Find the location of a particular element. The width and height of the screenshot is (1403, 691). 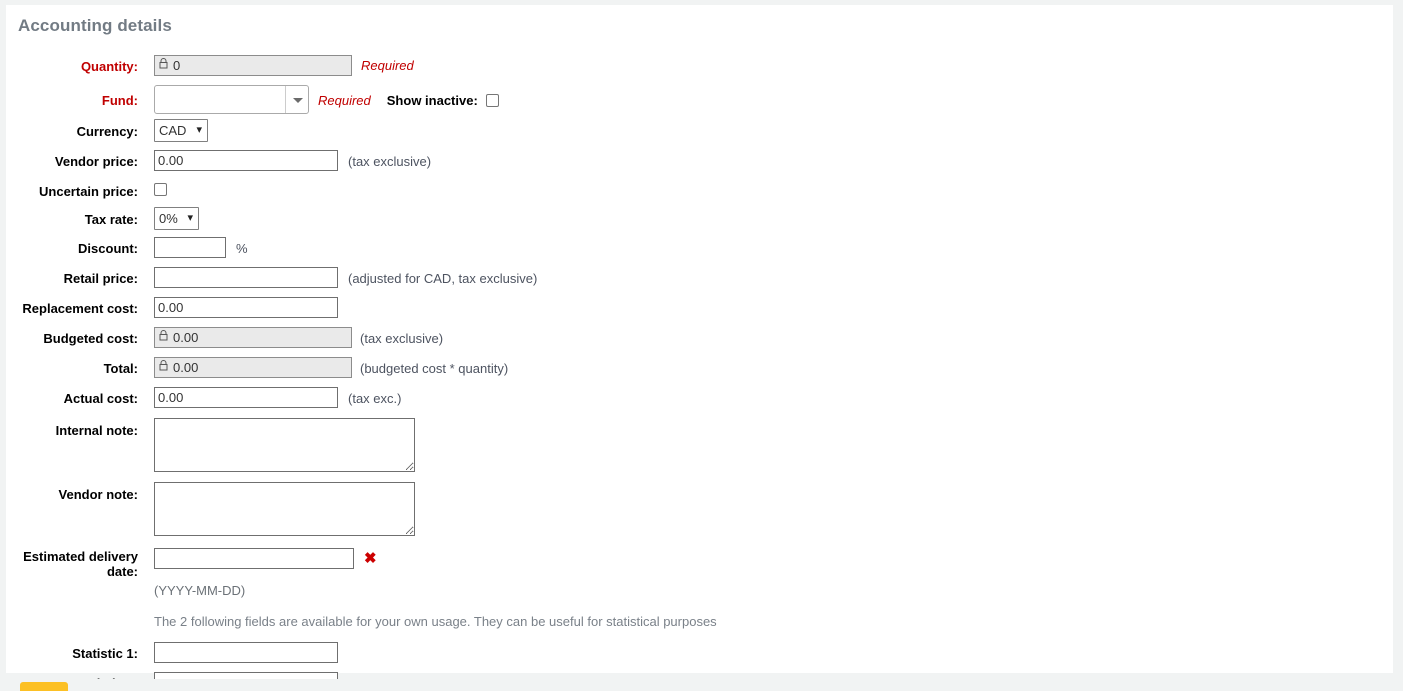

vendor-note-textarea is located at coordinates (284, 509).